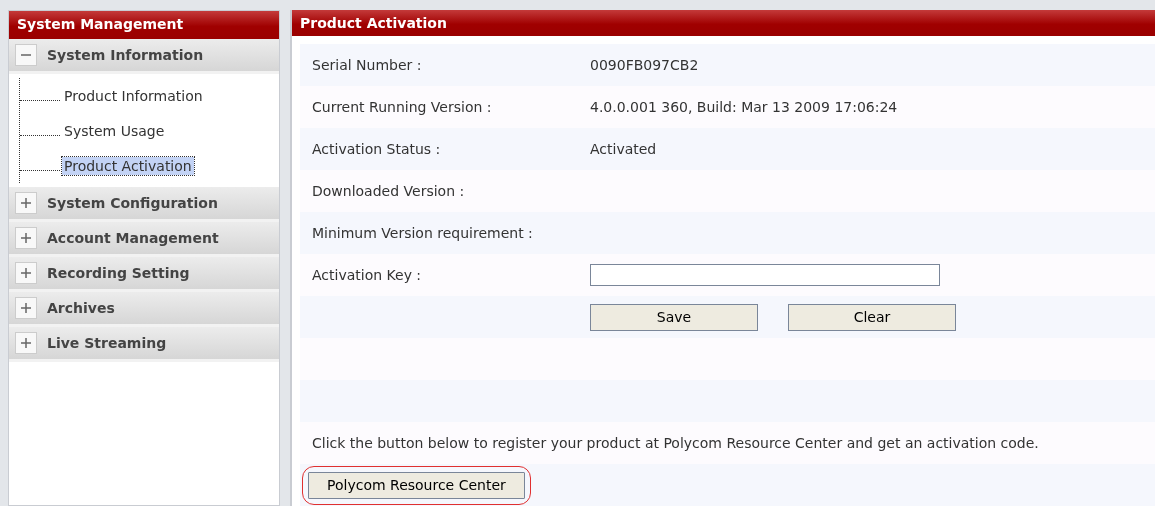 This screenshot has width=1155, height=506. What do you see at coordinates (624, 149) in the screenshot?
I see `field-value: Activated` at bounding box center [624, 149].